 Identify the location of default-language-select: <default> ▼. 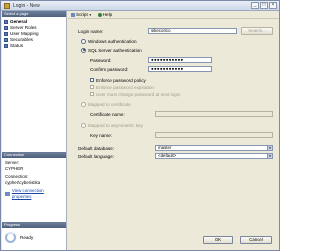
(214, 156).